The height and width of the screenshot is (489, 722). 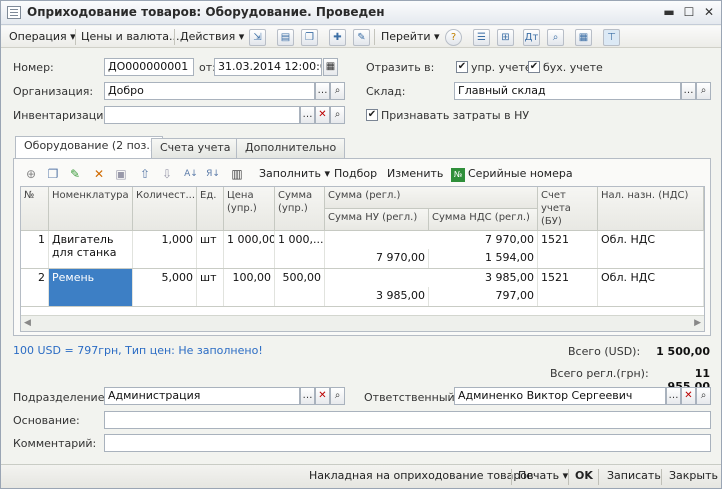 I want to click on change-button: Изменить, so click(x=415, y=173).